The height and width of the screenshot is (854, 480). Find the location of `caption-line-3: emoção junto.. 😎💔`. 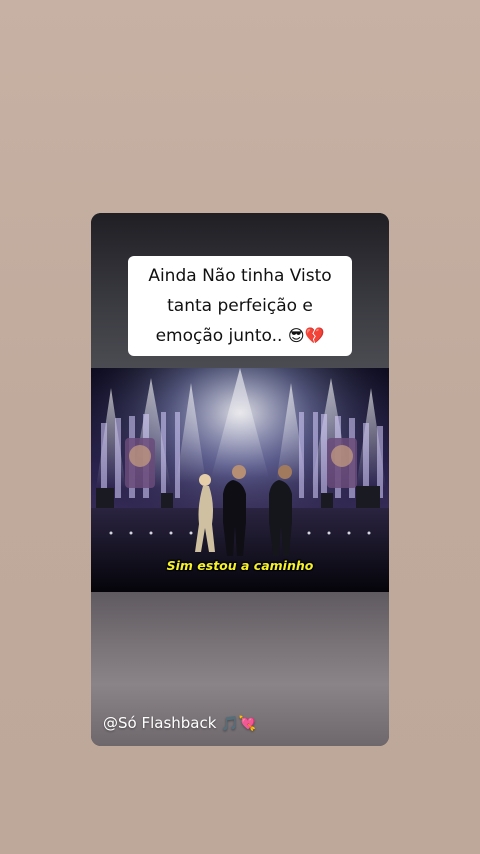

caption-line-3: emoção junto.. 😎💔 is located at coordinates (240, 336).